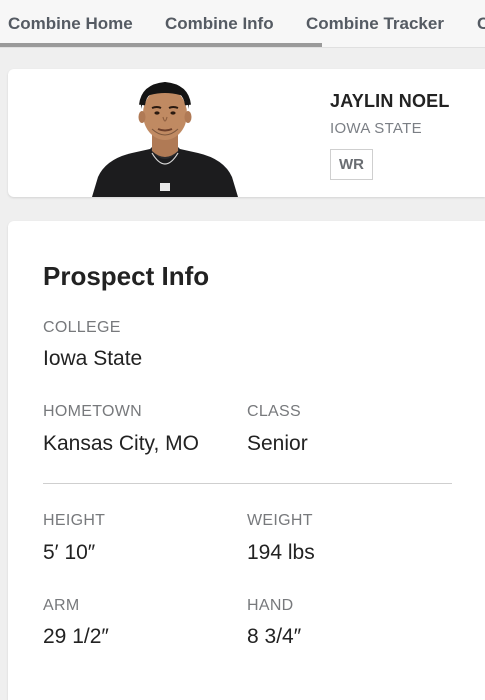 This screenshot has width=485, height=700. Describe the element at coordinates (93, 358) in the screenshot. I see `college-value: Iowa State` at that location.